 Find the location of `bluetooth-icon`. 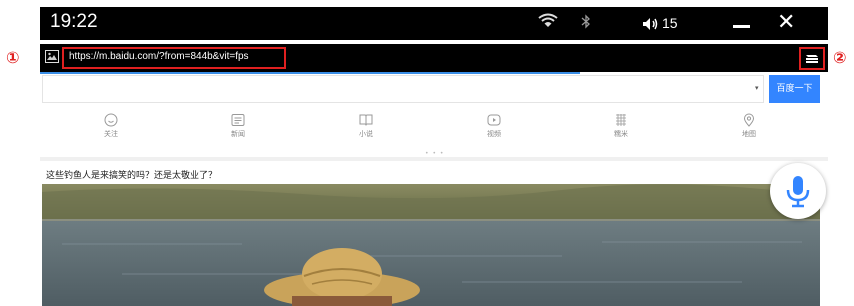

bluetooth-icon is located at coordinates (586, 23).